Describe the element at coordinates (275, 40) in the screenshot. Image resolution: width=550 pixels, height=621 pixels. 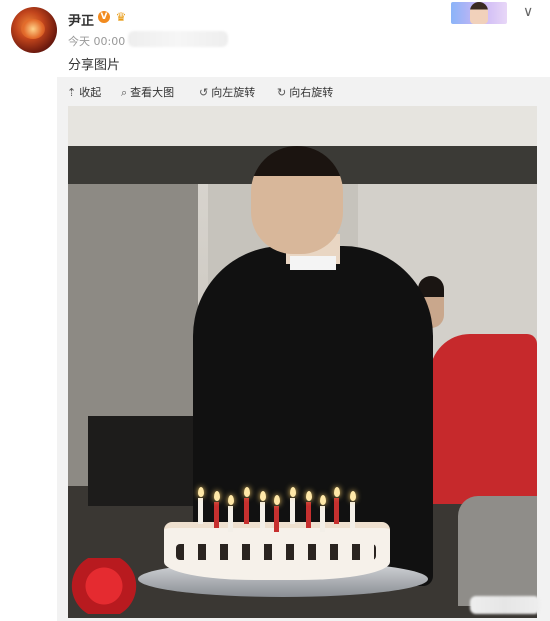
I see `post-header: 尹正 V ♛ 今天 00:00 分享图片 ∨` at that location.